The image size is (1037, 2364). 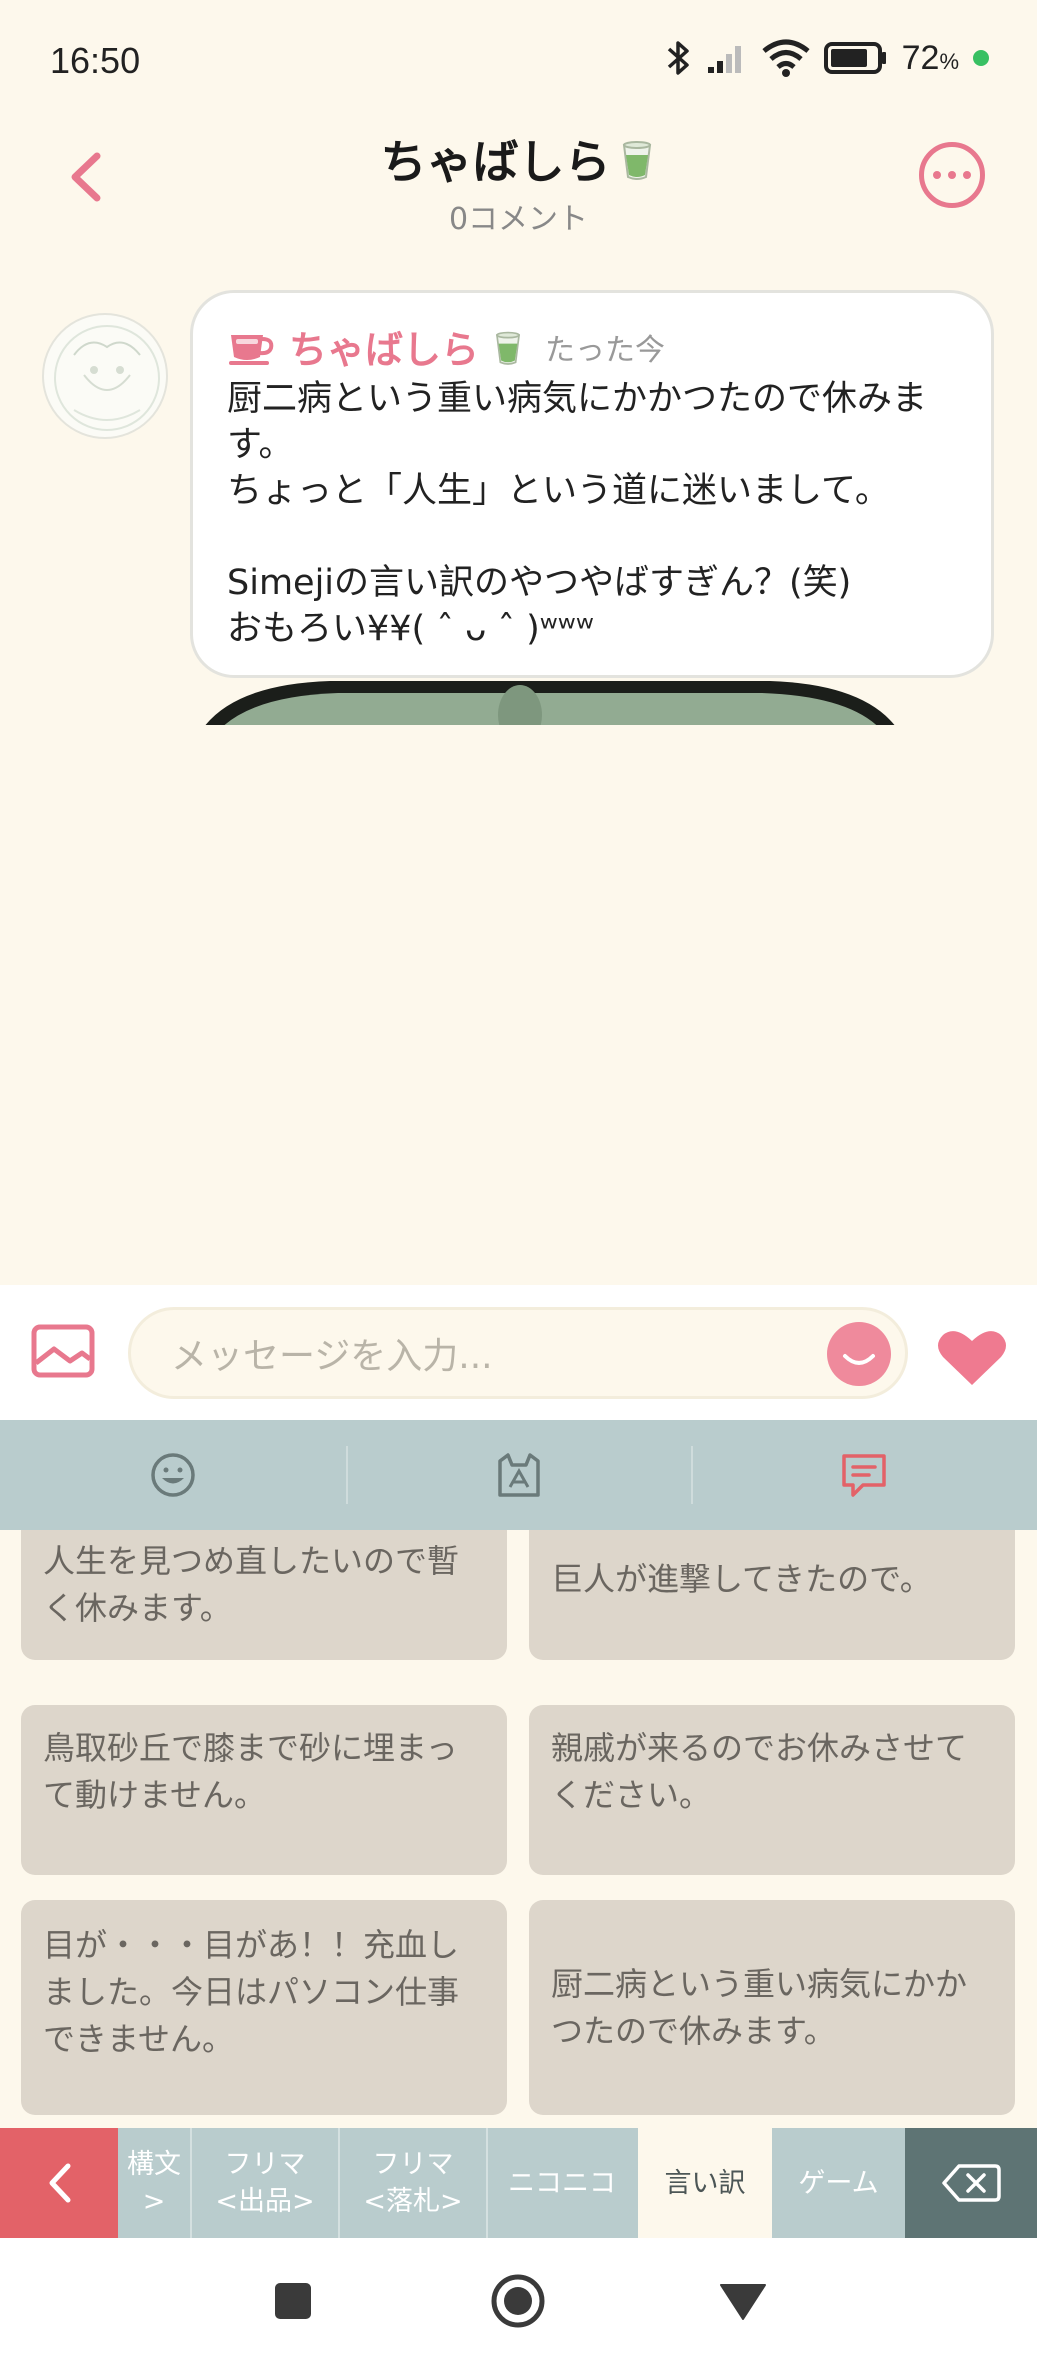 I want to click on page-title: ちゃばしら, so click(x=519, y=159).